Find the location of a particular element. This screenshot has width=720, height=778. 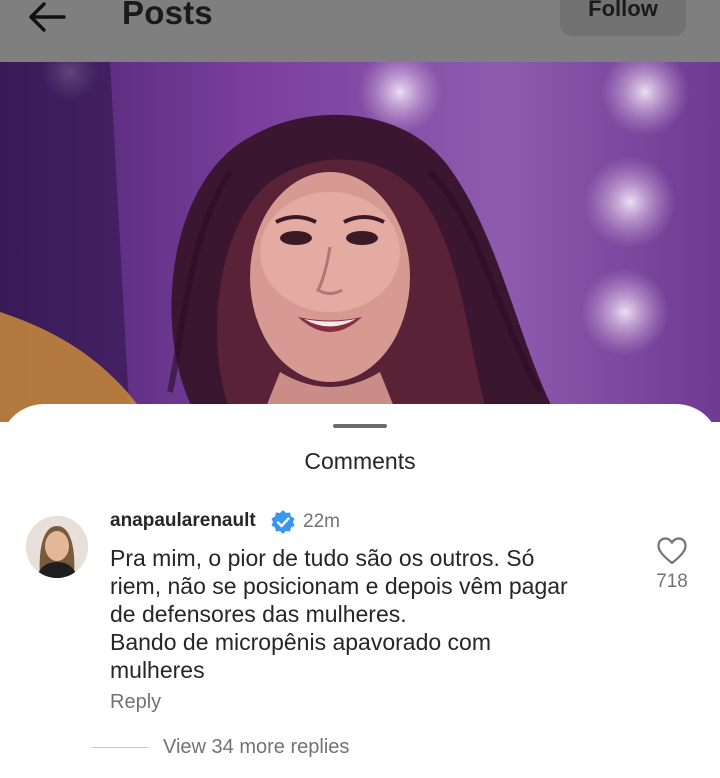

comment-line: mulheres is located at coordinates (157, 670).